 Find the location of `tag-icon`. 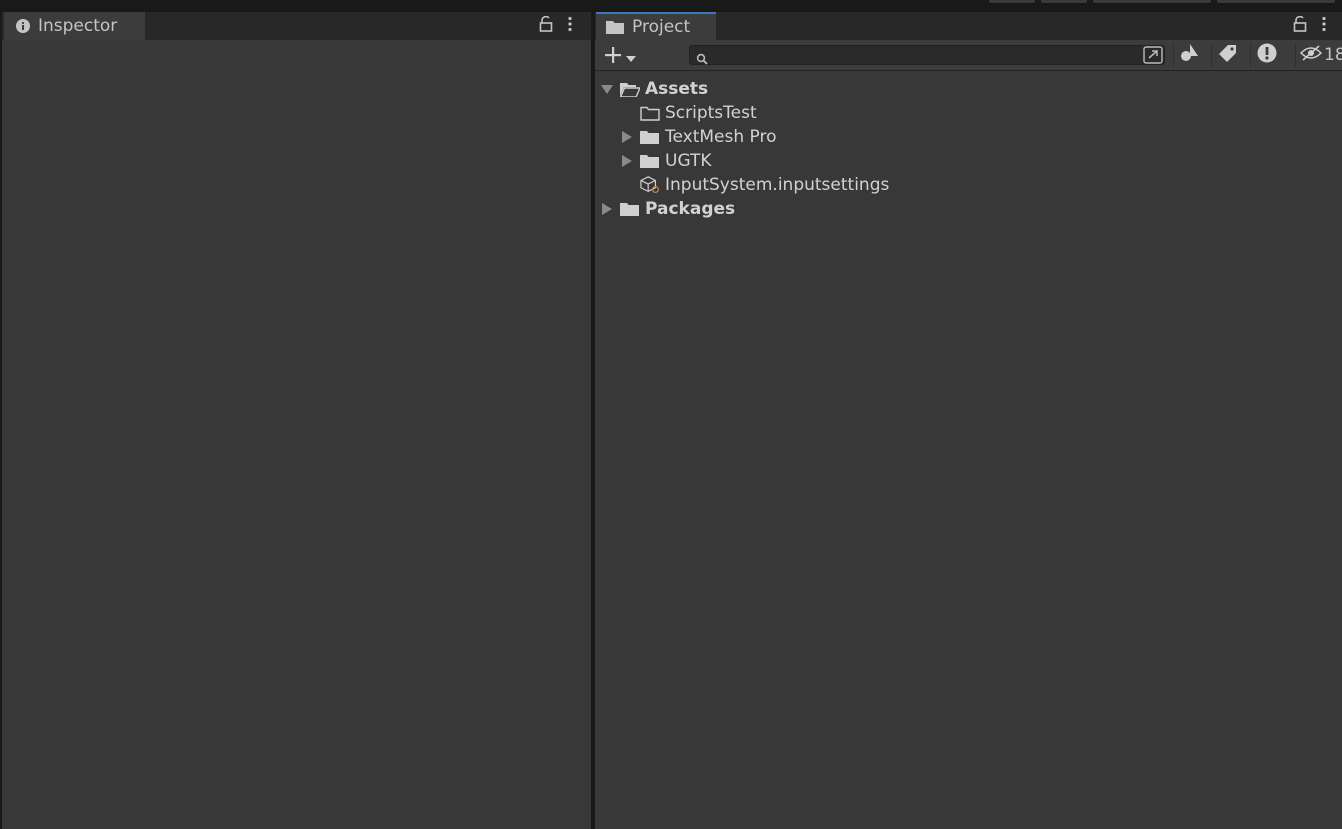

tag-icon is located at coordinates (1228, 55).